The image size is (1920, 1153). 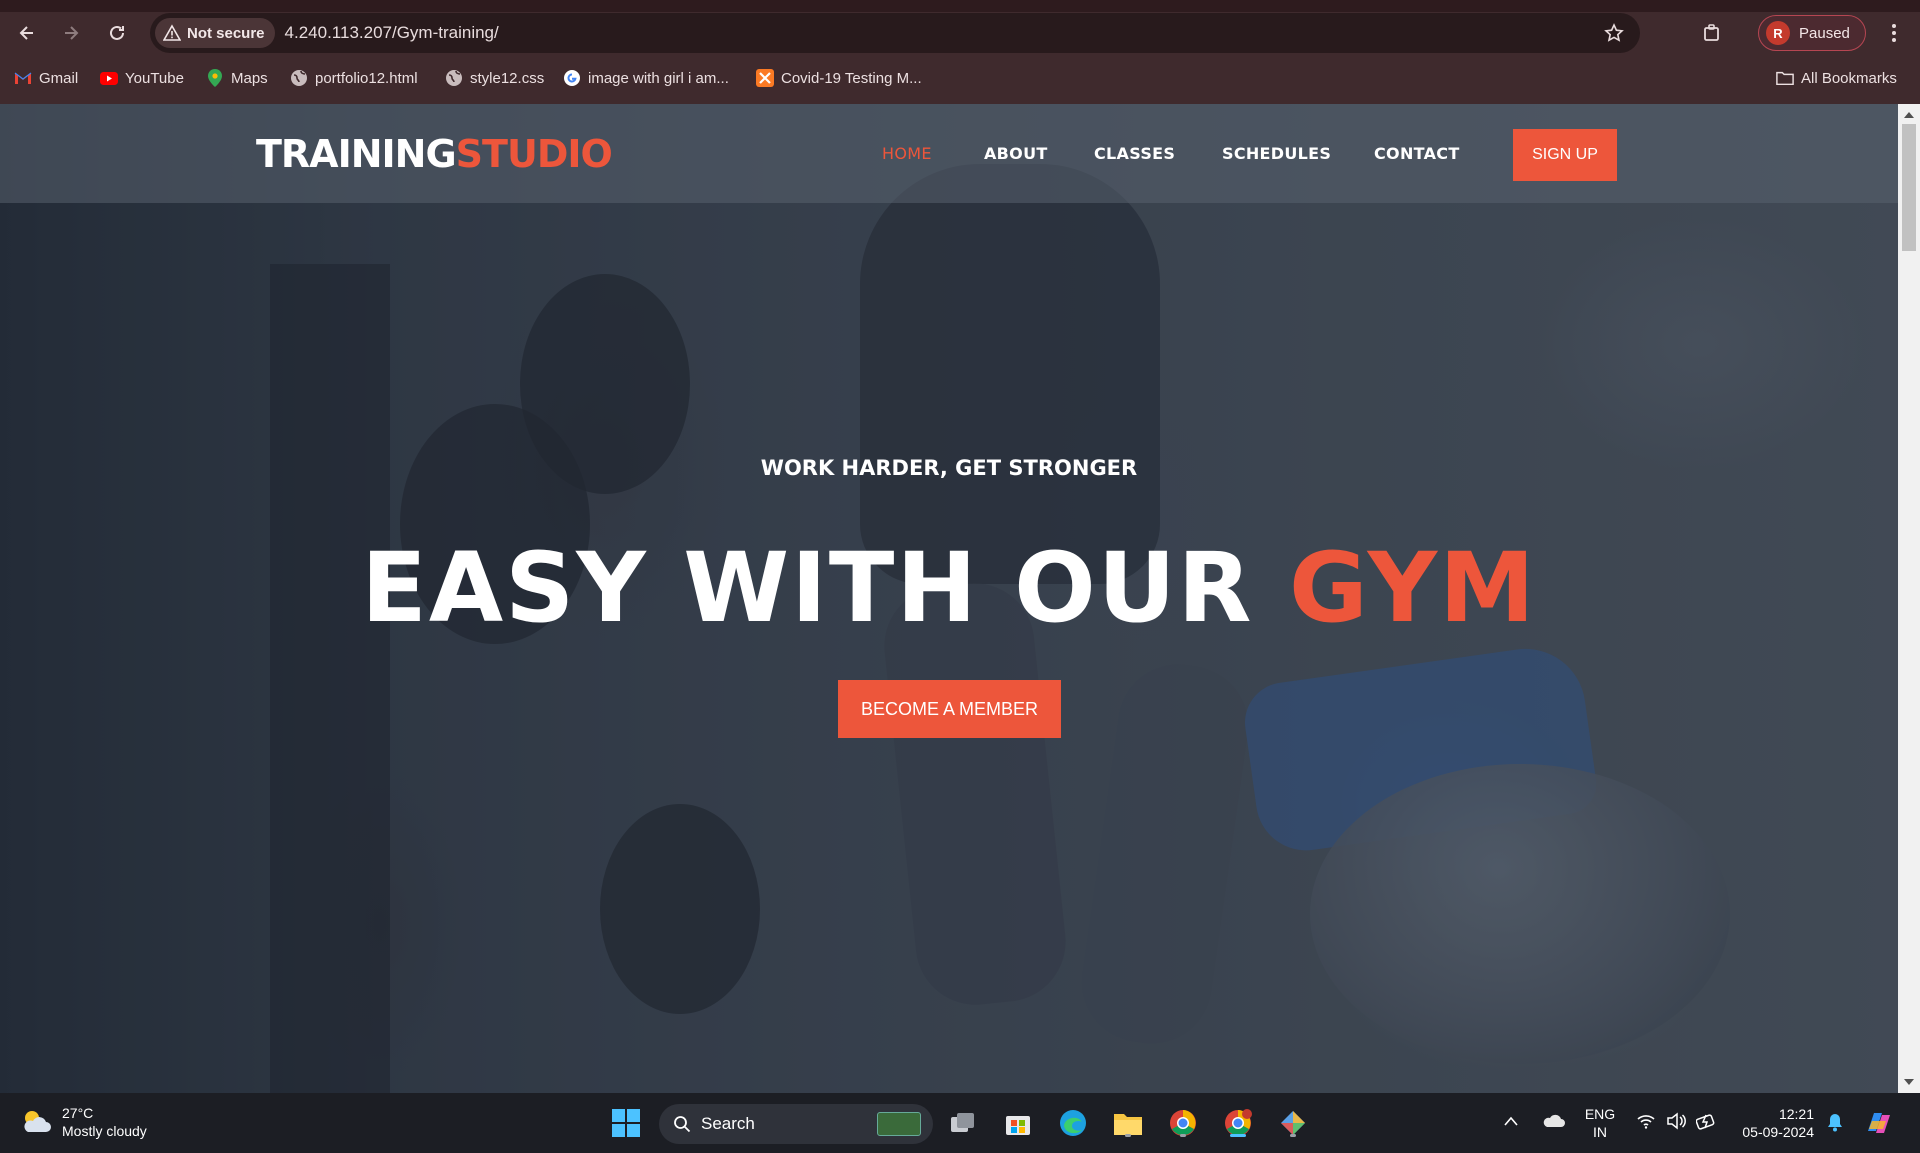 I want to click on gmail-icon, so click(x=23, y=78).